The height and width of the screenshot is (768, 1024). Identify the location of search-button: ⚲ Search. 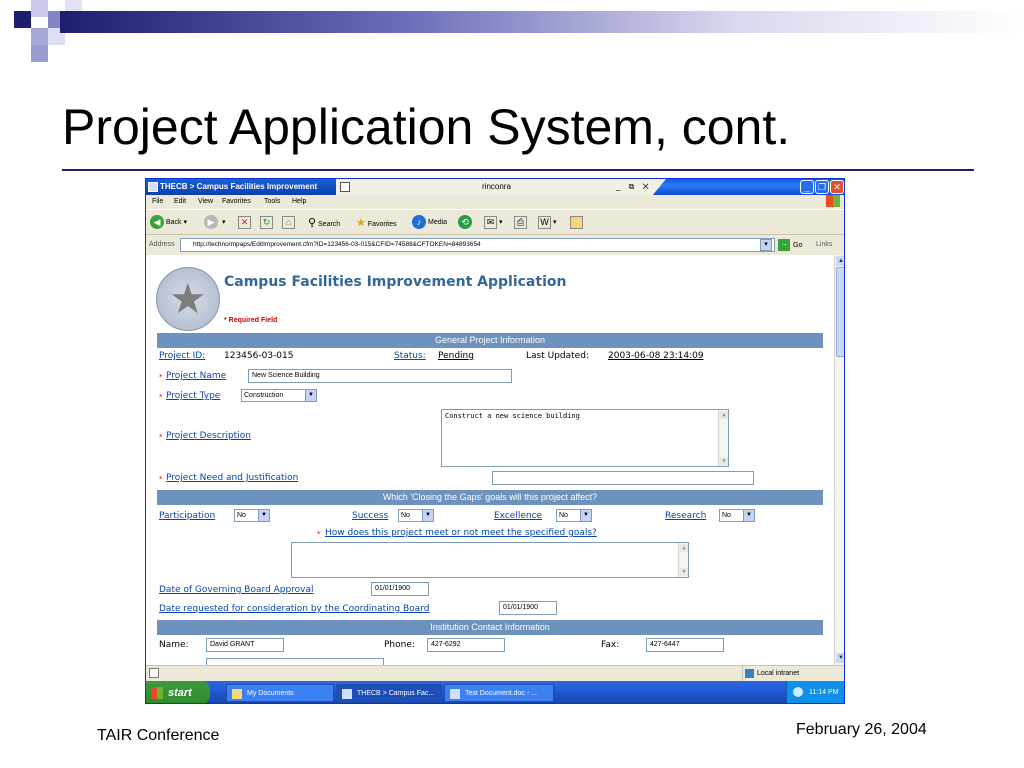
(324, 223).